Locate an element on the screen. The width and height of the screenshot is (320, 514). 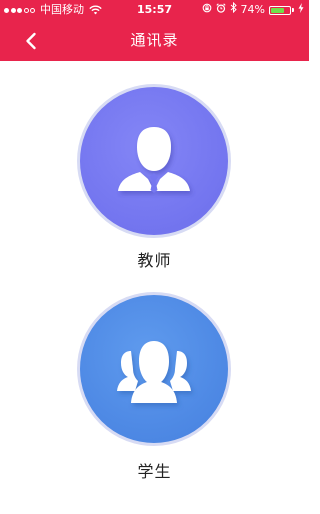
orientation-lock-icon is located at coordinates (207, 10).